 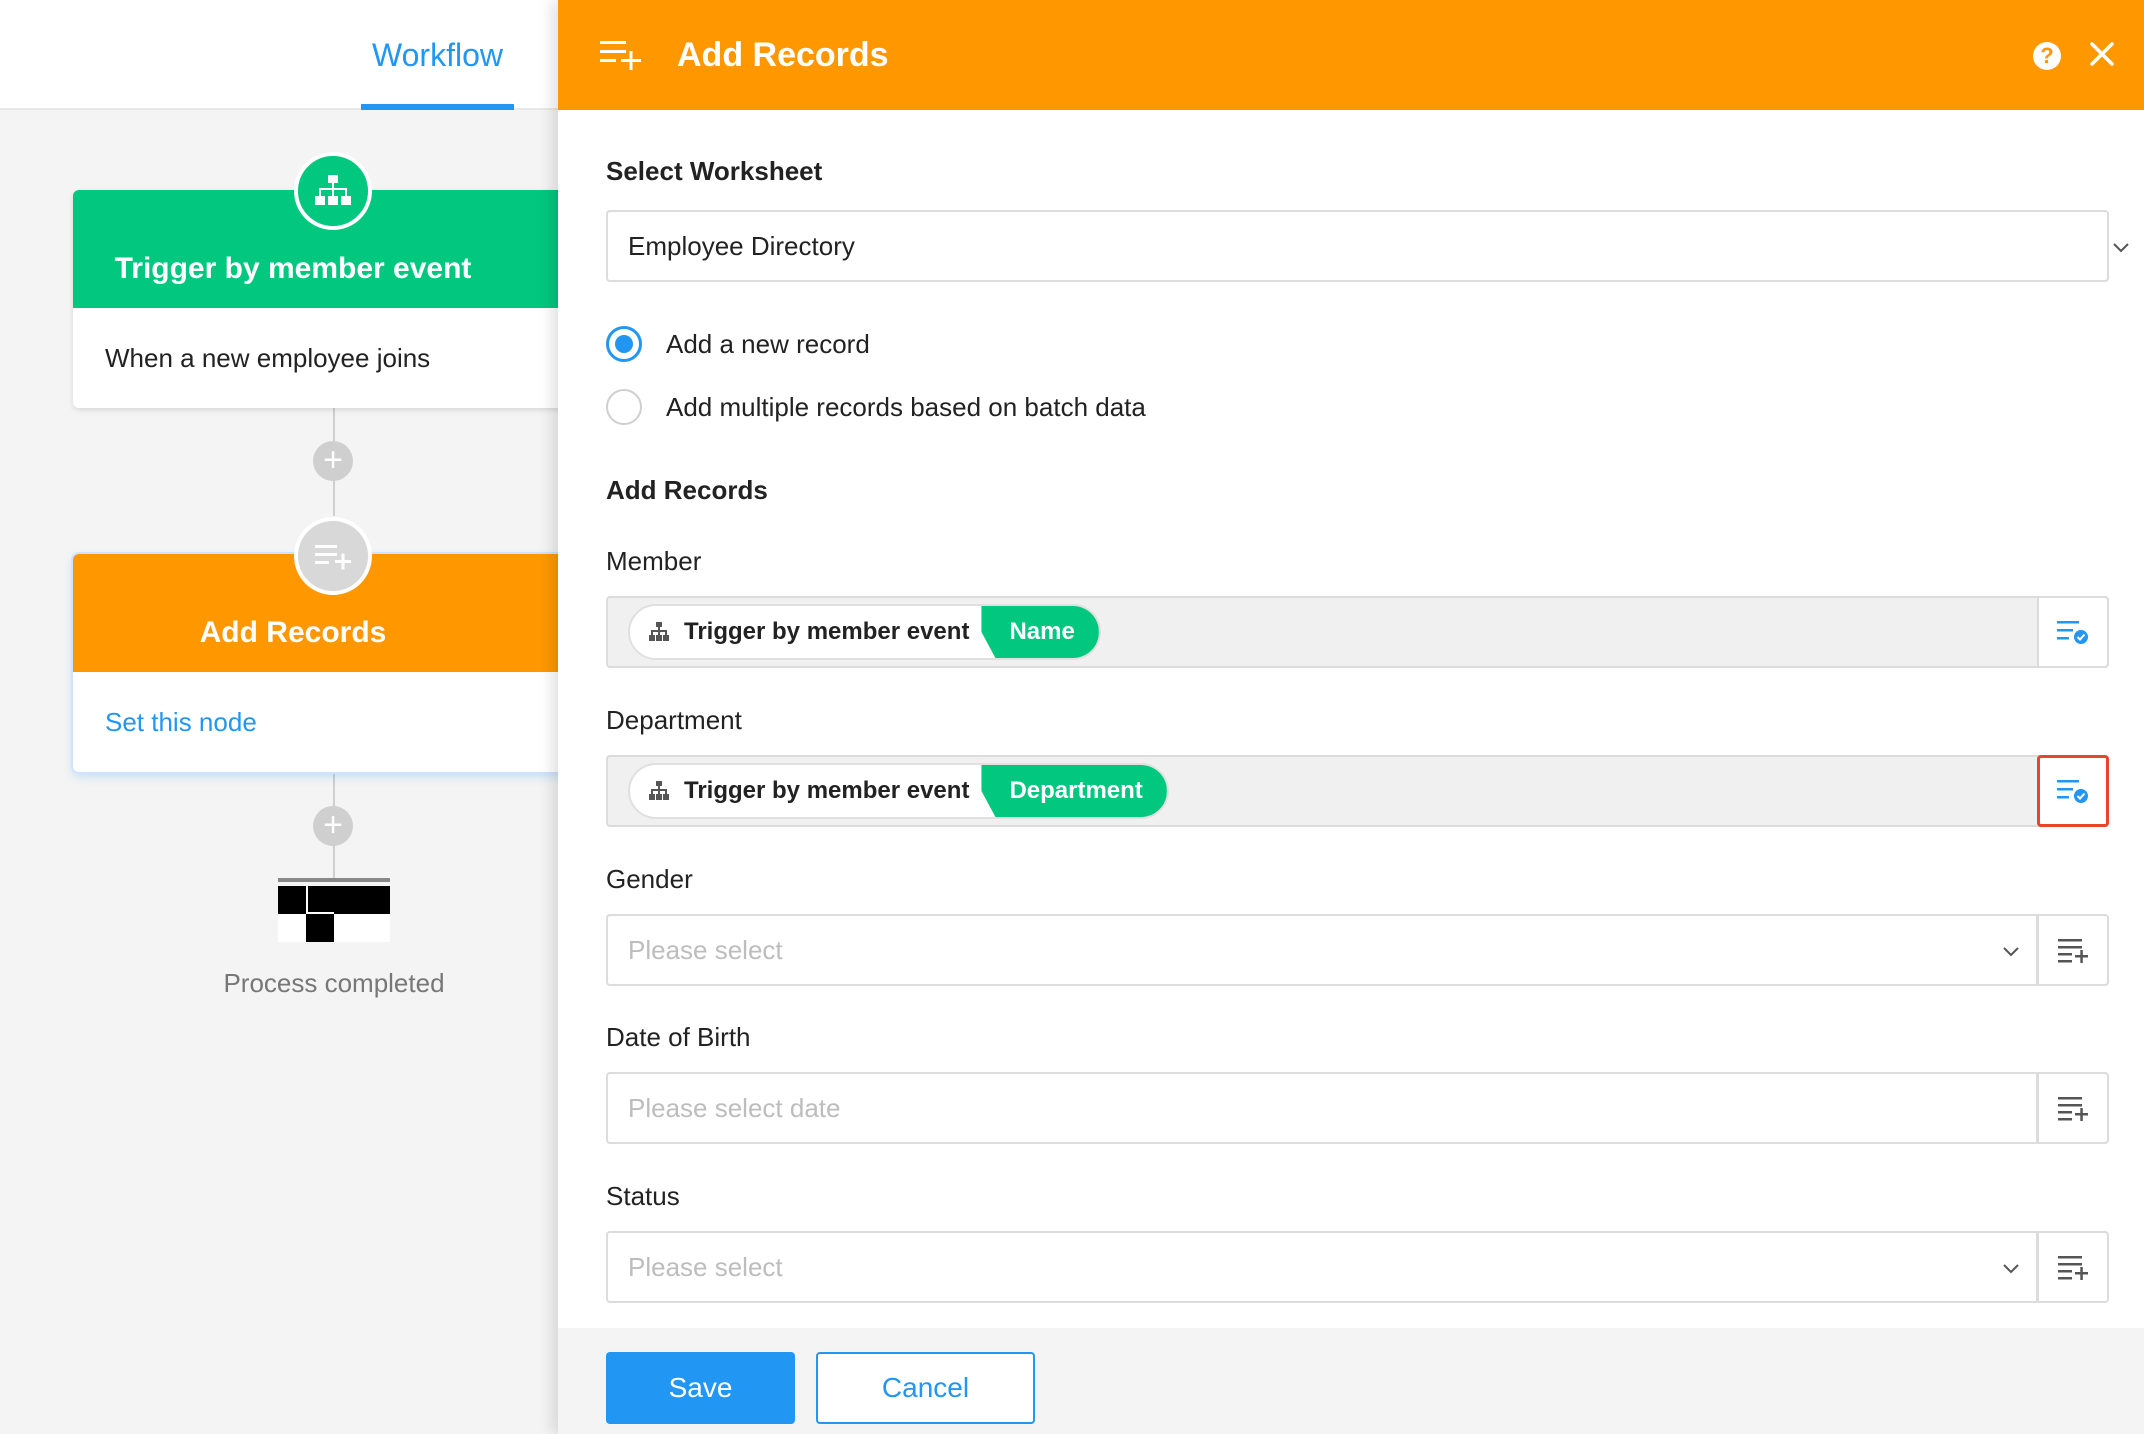 I want to click on member-field-label: Member, so click(x=654, y=561).